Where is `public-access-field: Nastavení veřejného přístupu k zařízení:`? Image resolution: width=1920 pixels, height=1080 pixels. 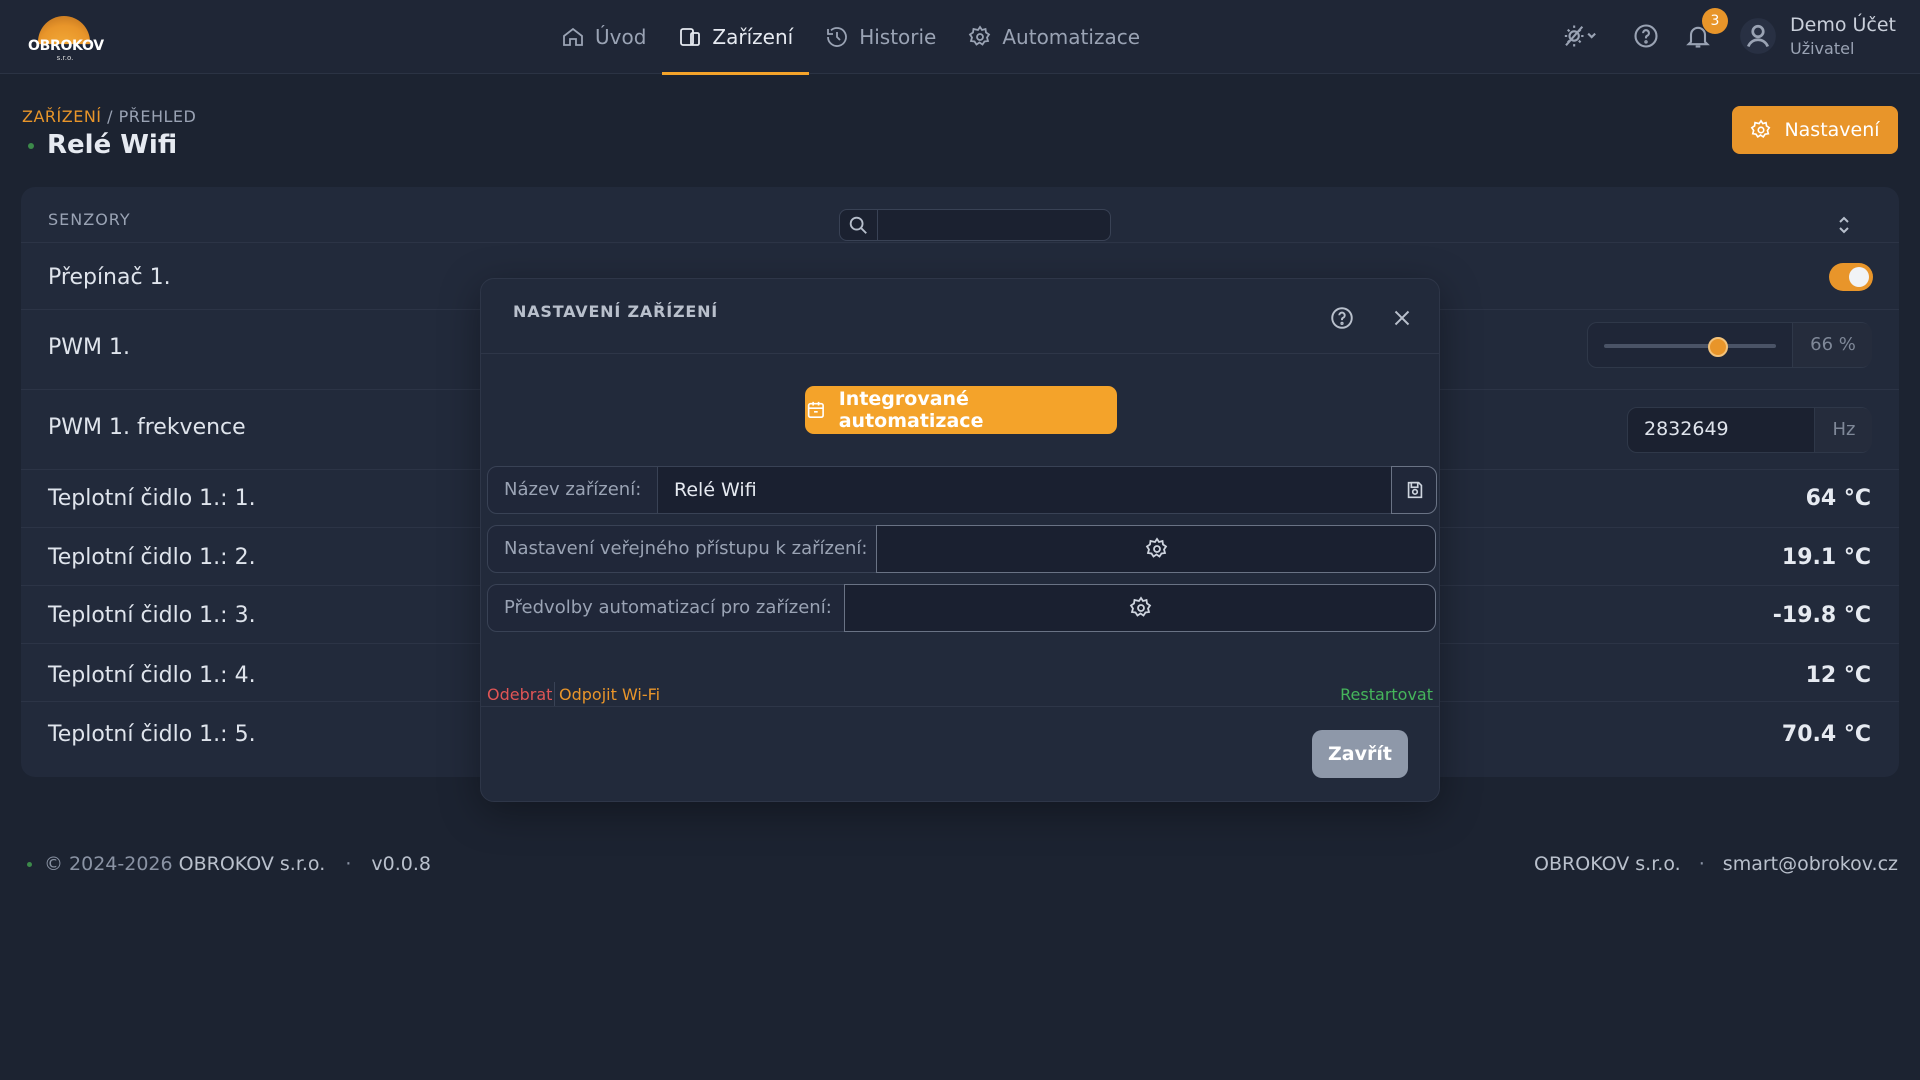 public-access-field: Nastavení veřejného přístupu k zařízení: is located at coordinates (961, 549).